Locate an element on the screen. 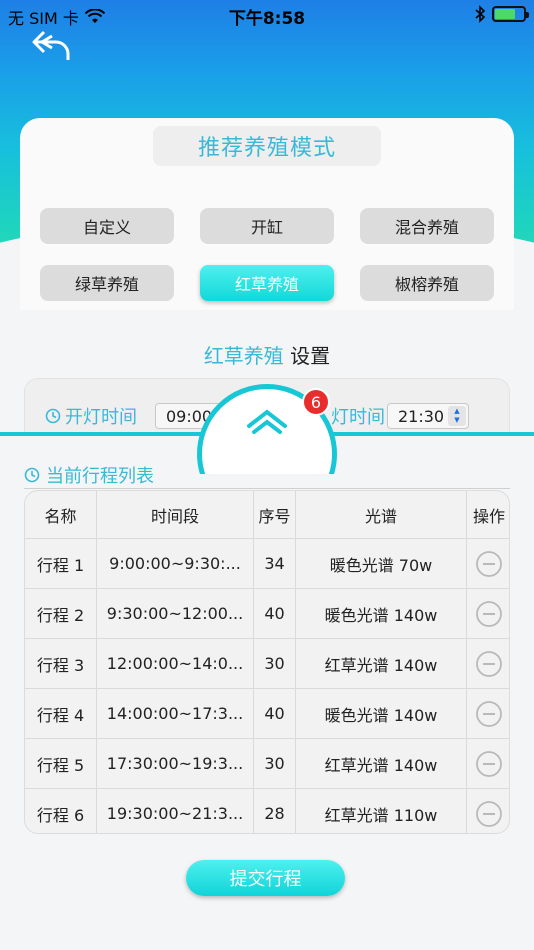 The width and height of the screenshot is (534, 950). settings-heading: 红草养殖 设置 is located at coordinates (267, 356).